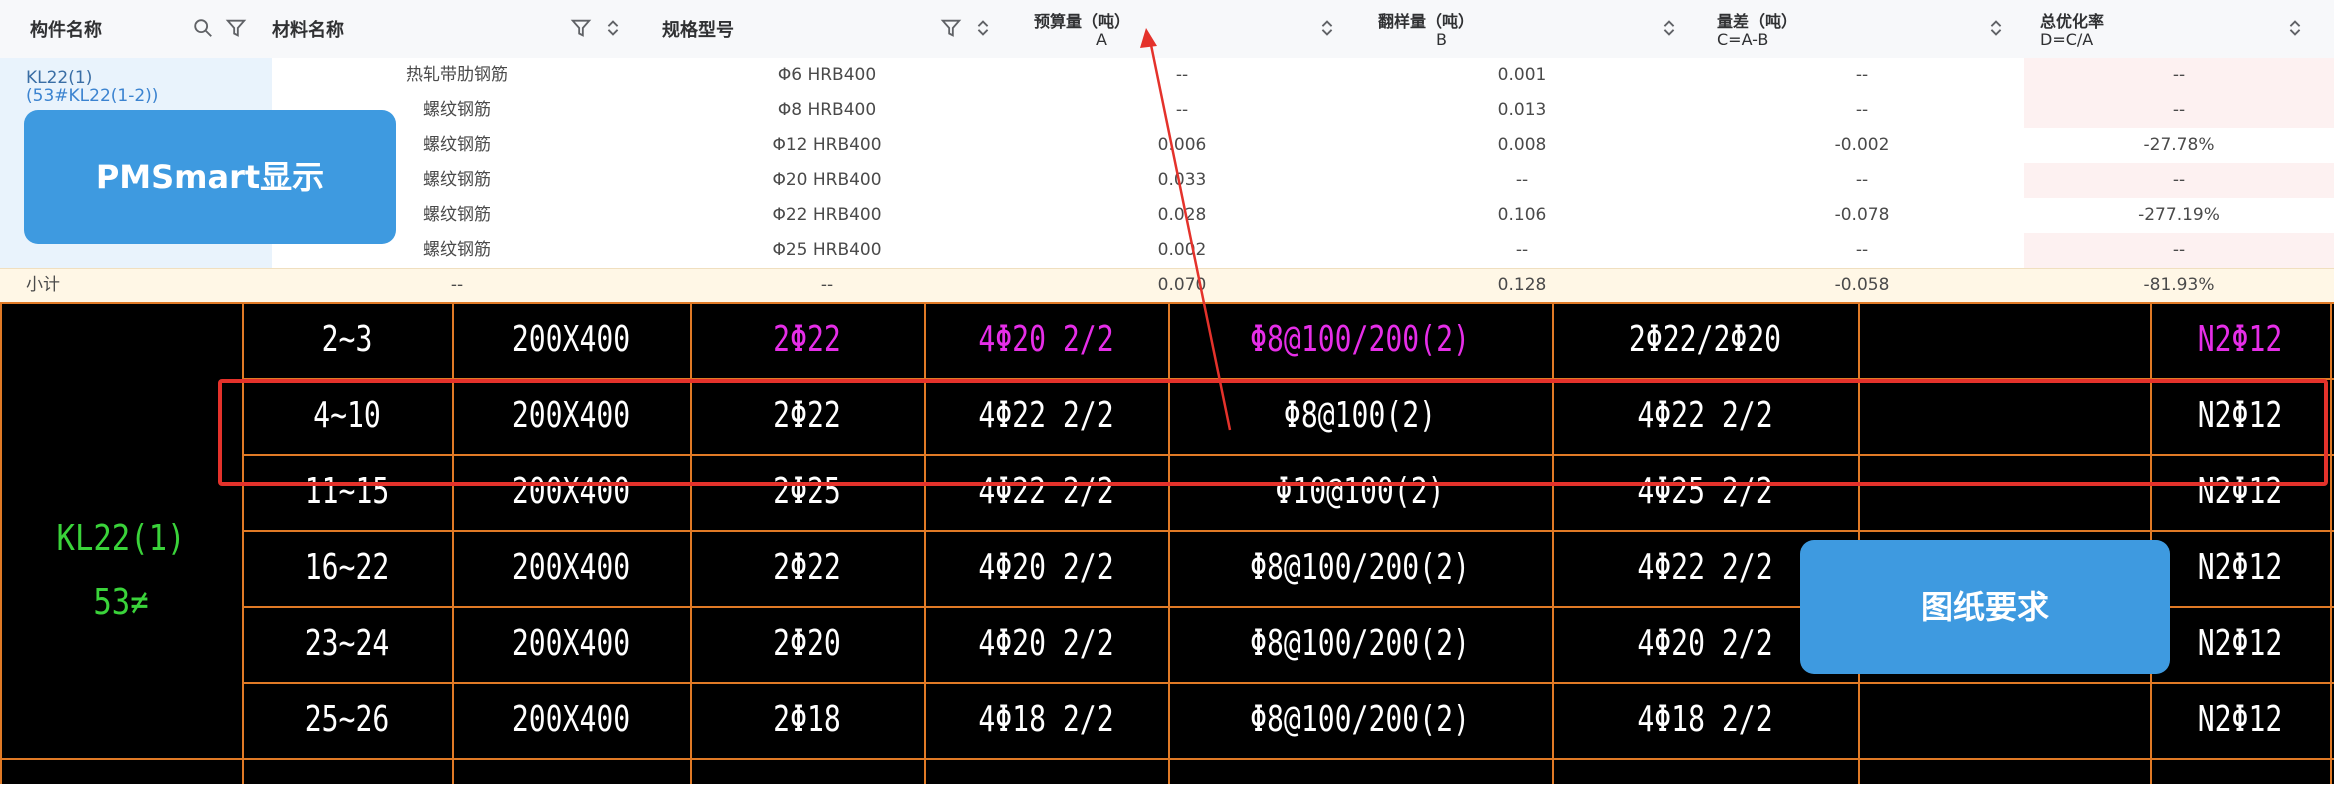 This screenshot has width=2334, height=794. I want to click on table-row: 螺纹钢筋 Φ20 HRB400 0.033 -- -- --, so click(1303, 181).